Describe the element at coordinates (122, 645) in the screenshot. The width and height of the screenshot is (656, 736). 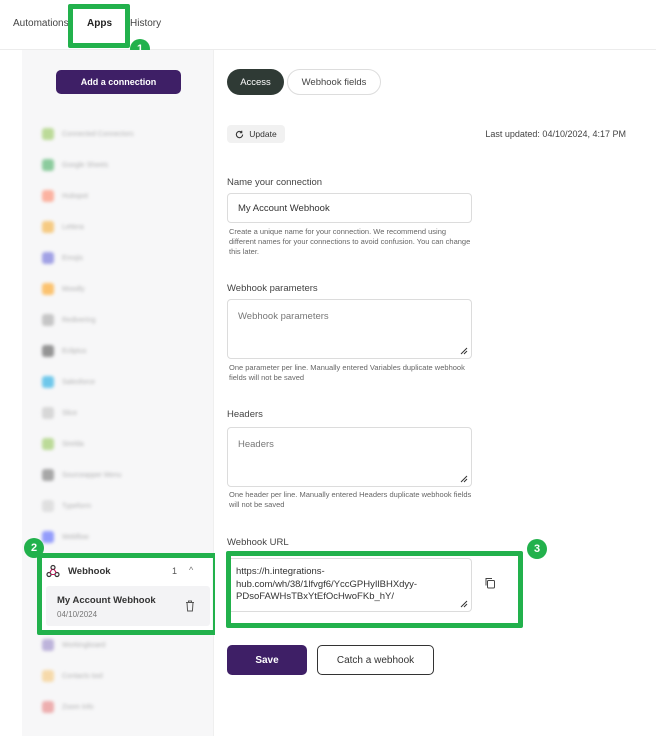
I see `sidebar-item: Workingboard` at that location.